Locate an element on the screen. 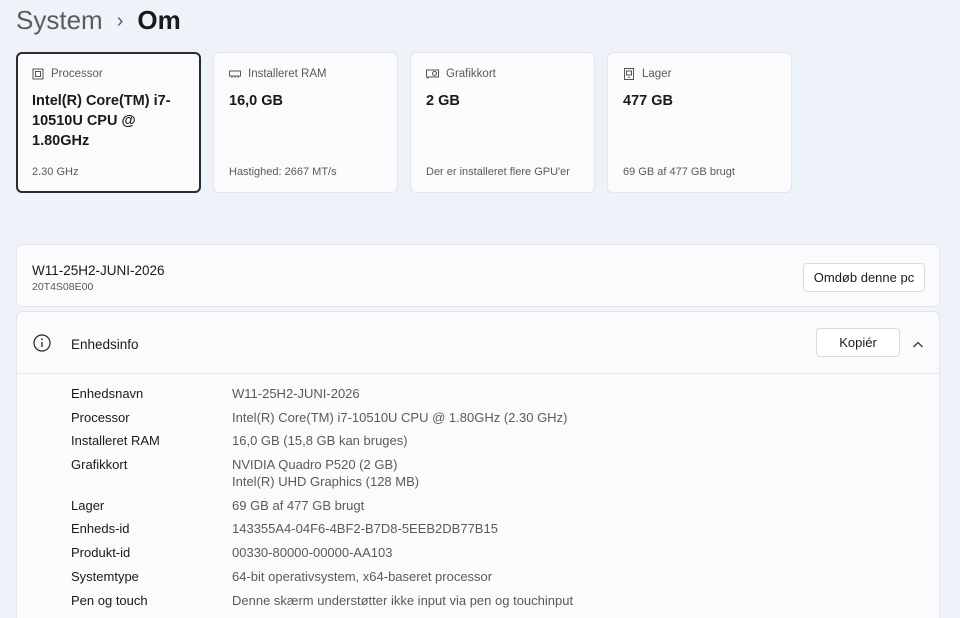 The width and height of the screenshot is (960, 618). card-value: 16,0 GB is located at coordinates (256, 101).